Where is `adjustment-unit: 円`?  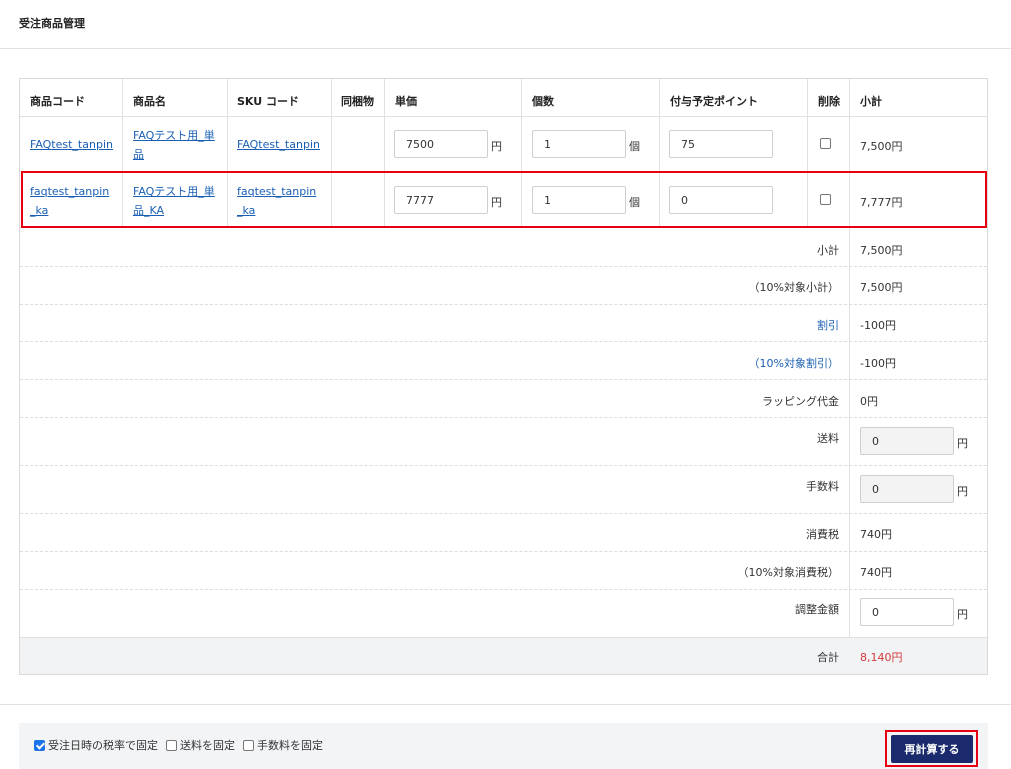 adjustment-unit: 円 is located at coordinates (962, 614).